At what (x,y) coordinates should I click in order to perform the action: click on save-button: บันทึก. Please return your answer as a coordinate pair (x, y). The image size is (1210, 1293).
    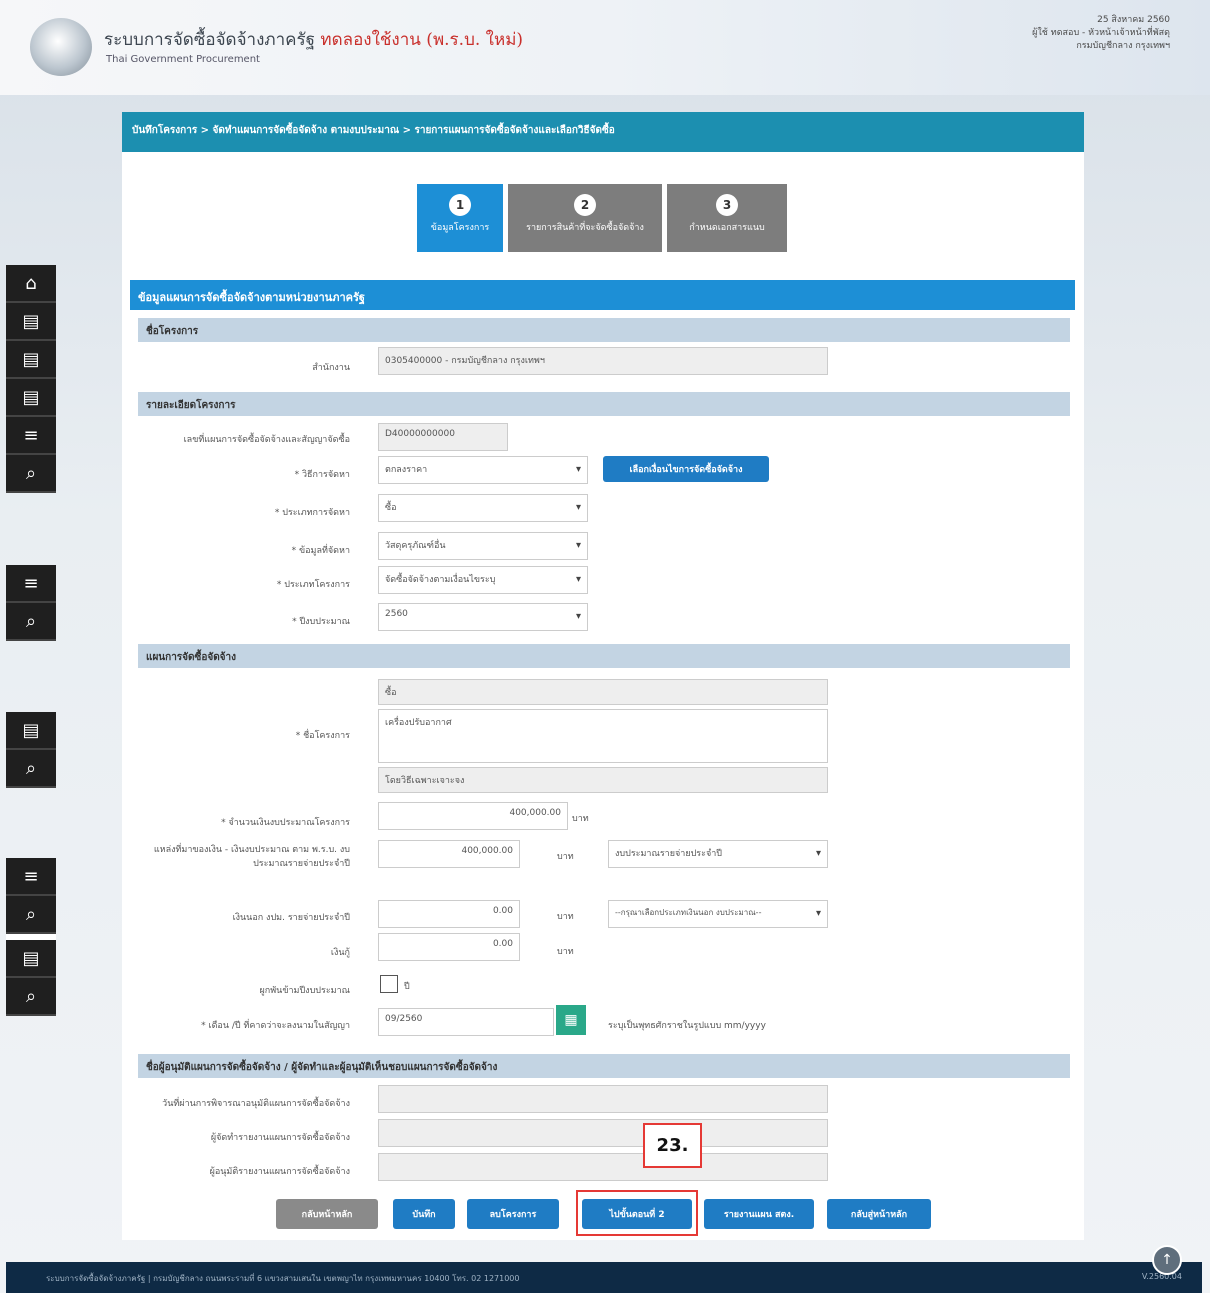
    Looking at the image, I should click on (424, 1214).